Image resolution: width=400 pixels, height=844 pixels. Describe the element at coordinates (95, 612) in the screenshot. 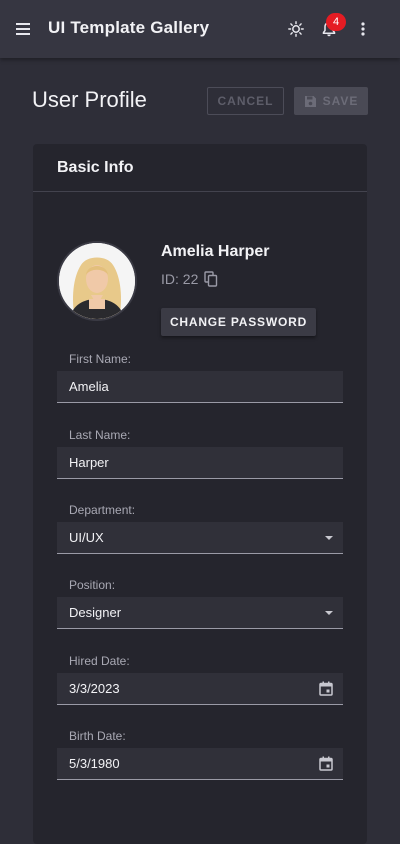

I see `position-value: Designer` at that location.